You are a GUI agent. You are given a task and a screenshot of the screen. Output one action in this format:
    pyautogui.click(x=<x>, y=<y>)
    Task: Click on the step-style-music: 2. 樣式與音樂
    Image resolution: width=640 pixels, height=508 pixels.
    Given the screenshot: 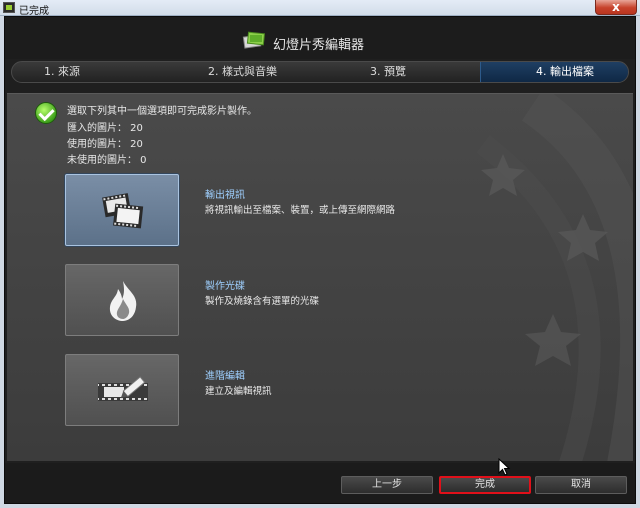 What is the action you would take?
    pyautogui.click(x=242, y=72)
    